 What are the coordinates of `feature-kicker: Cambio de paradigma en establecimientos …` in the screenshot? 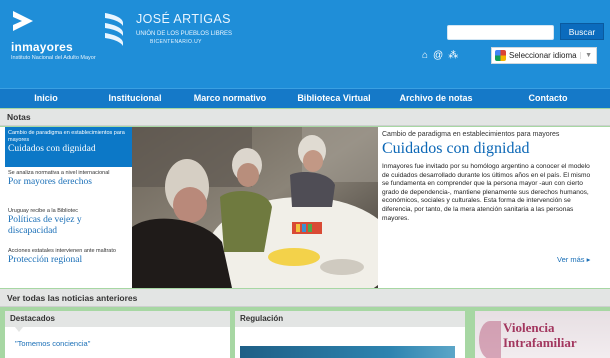 It's located at (471, 134).